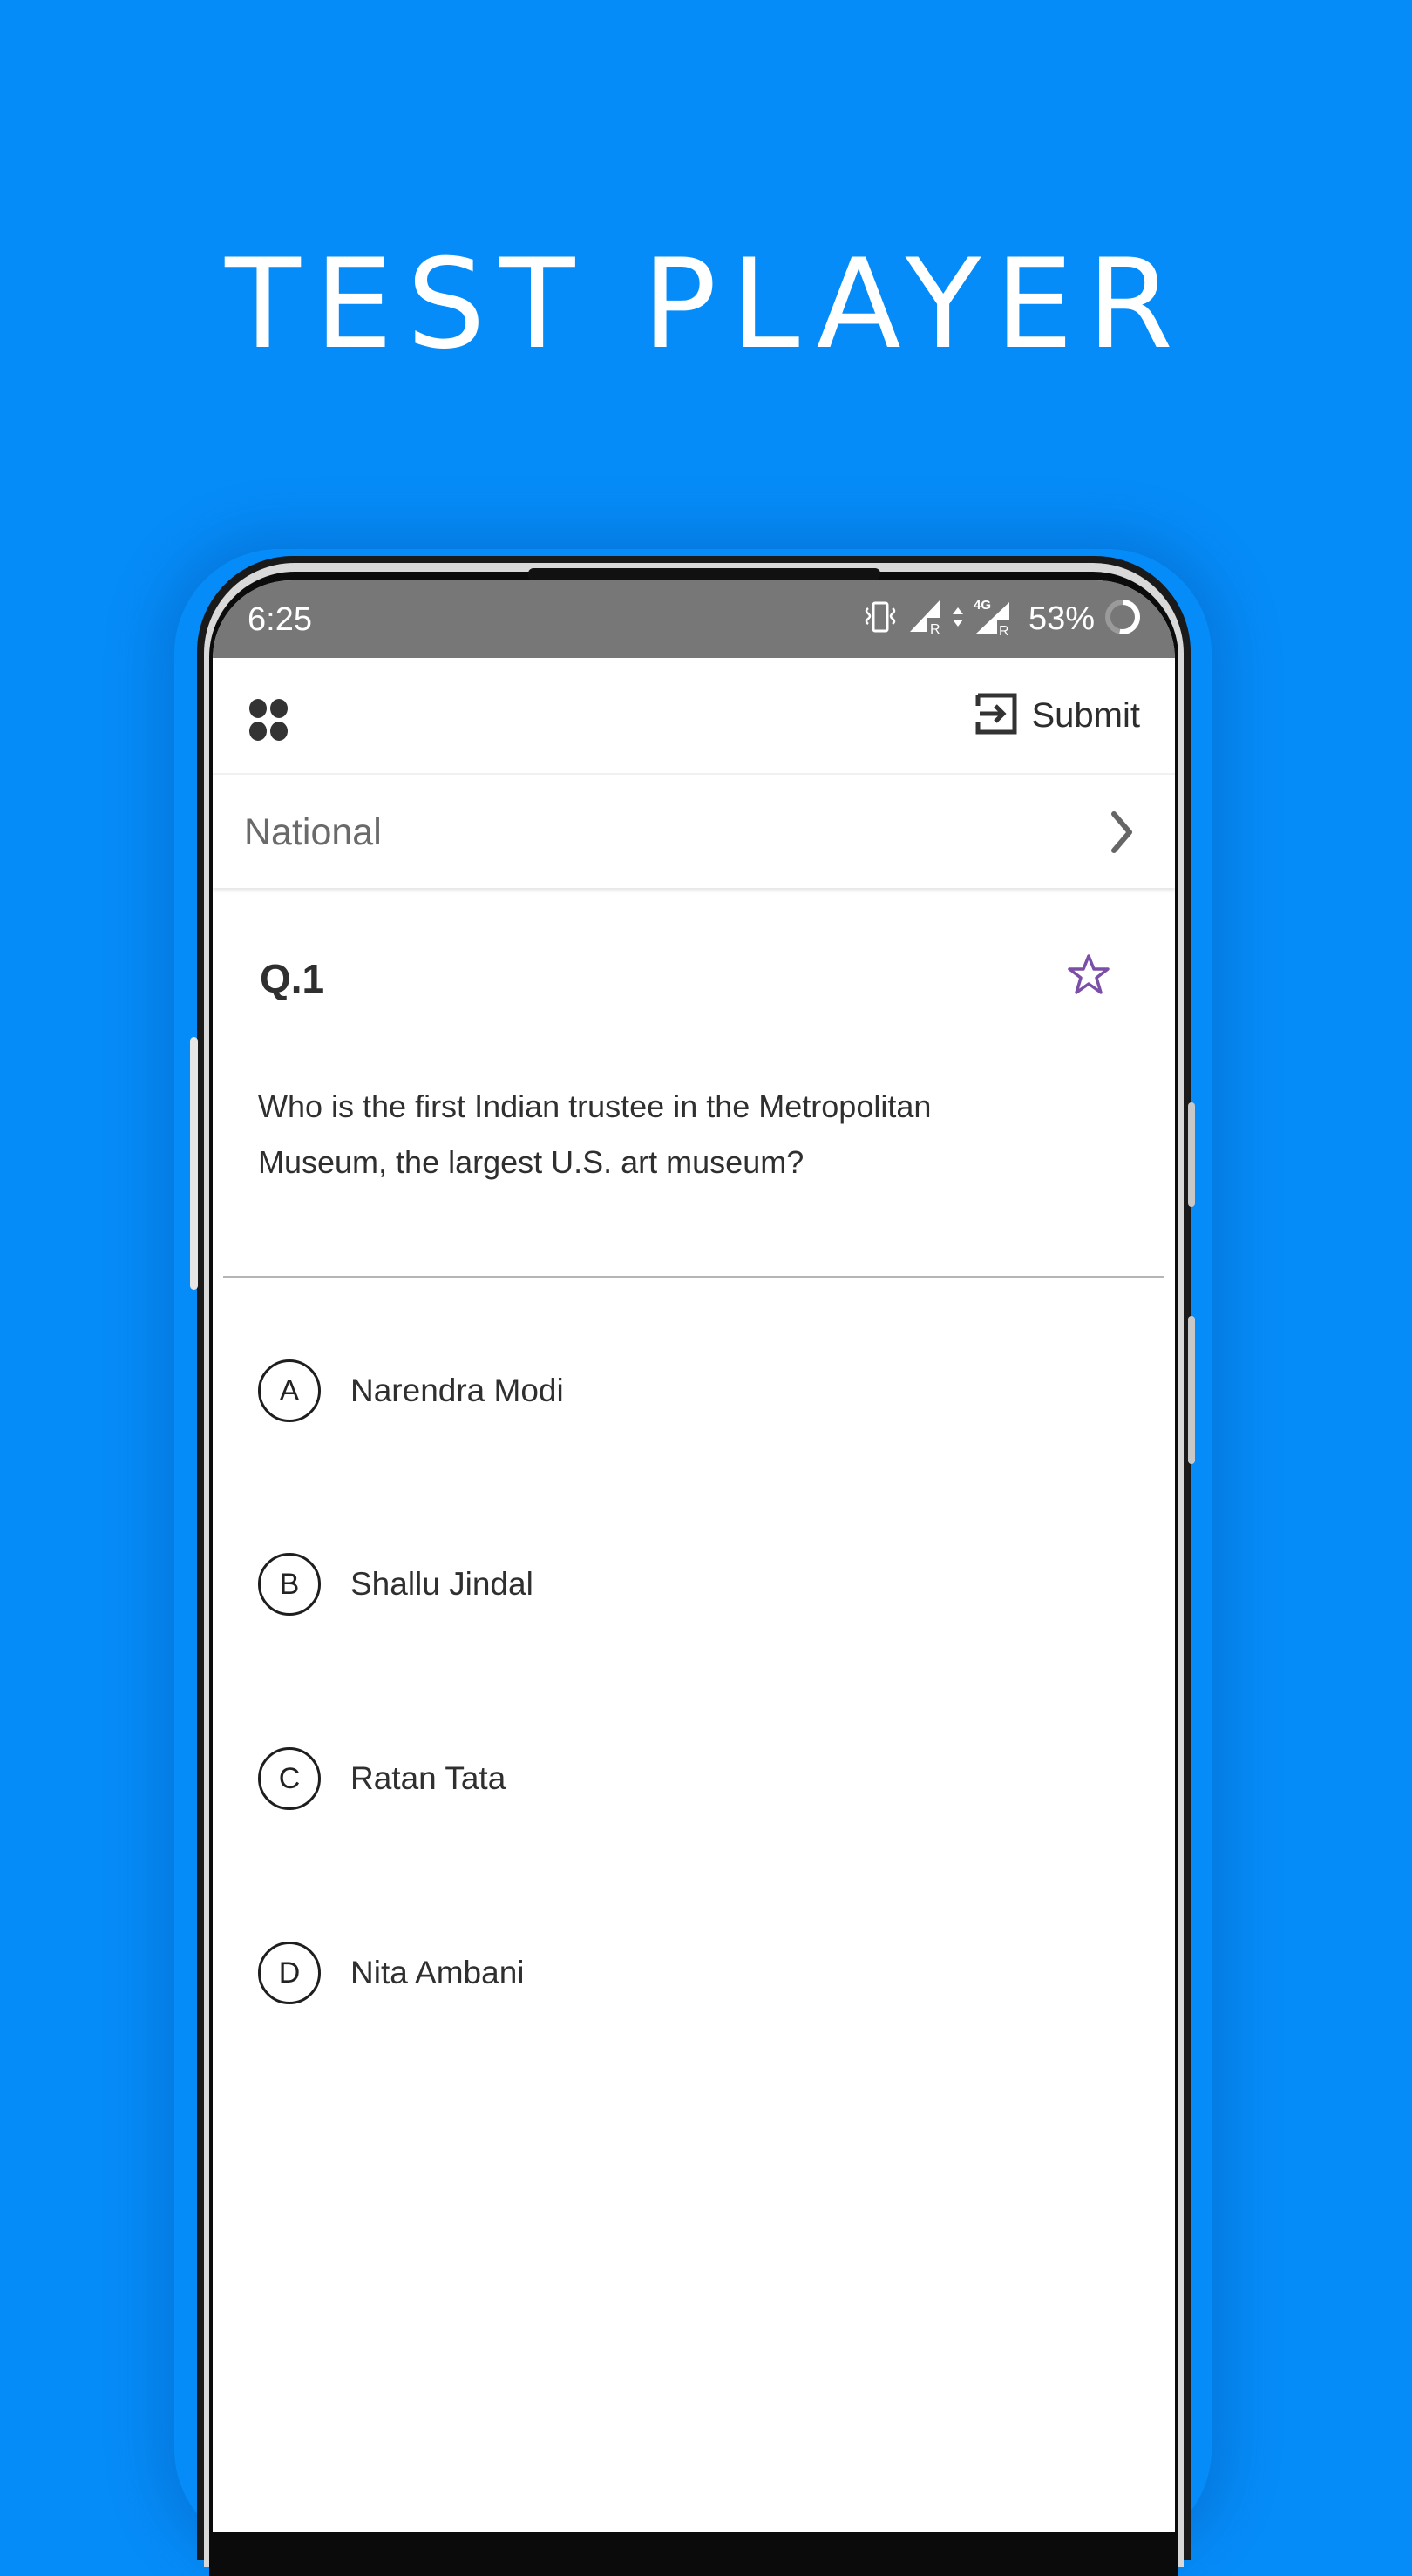 This screenshot has width=1412, height=2576. Describe the element at coordinates (289, 1973) in the screenshot. I see `option-letter-badge: D` at that location.